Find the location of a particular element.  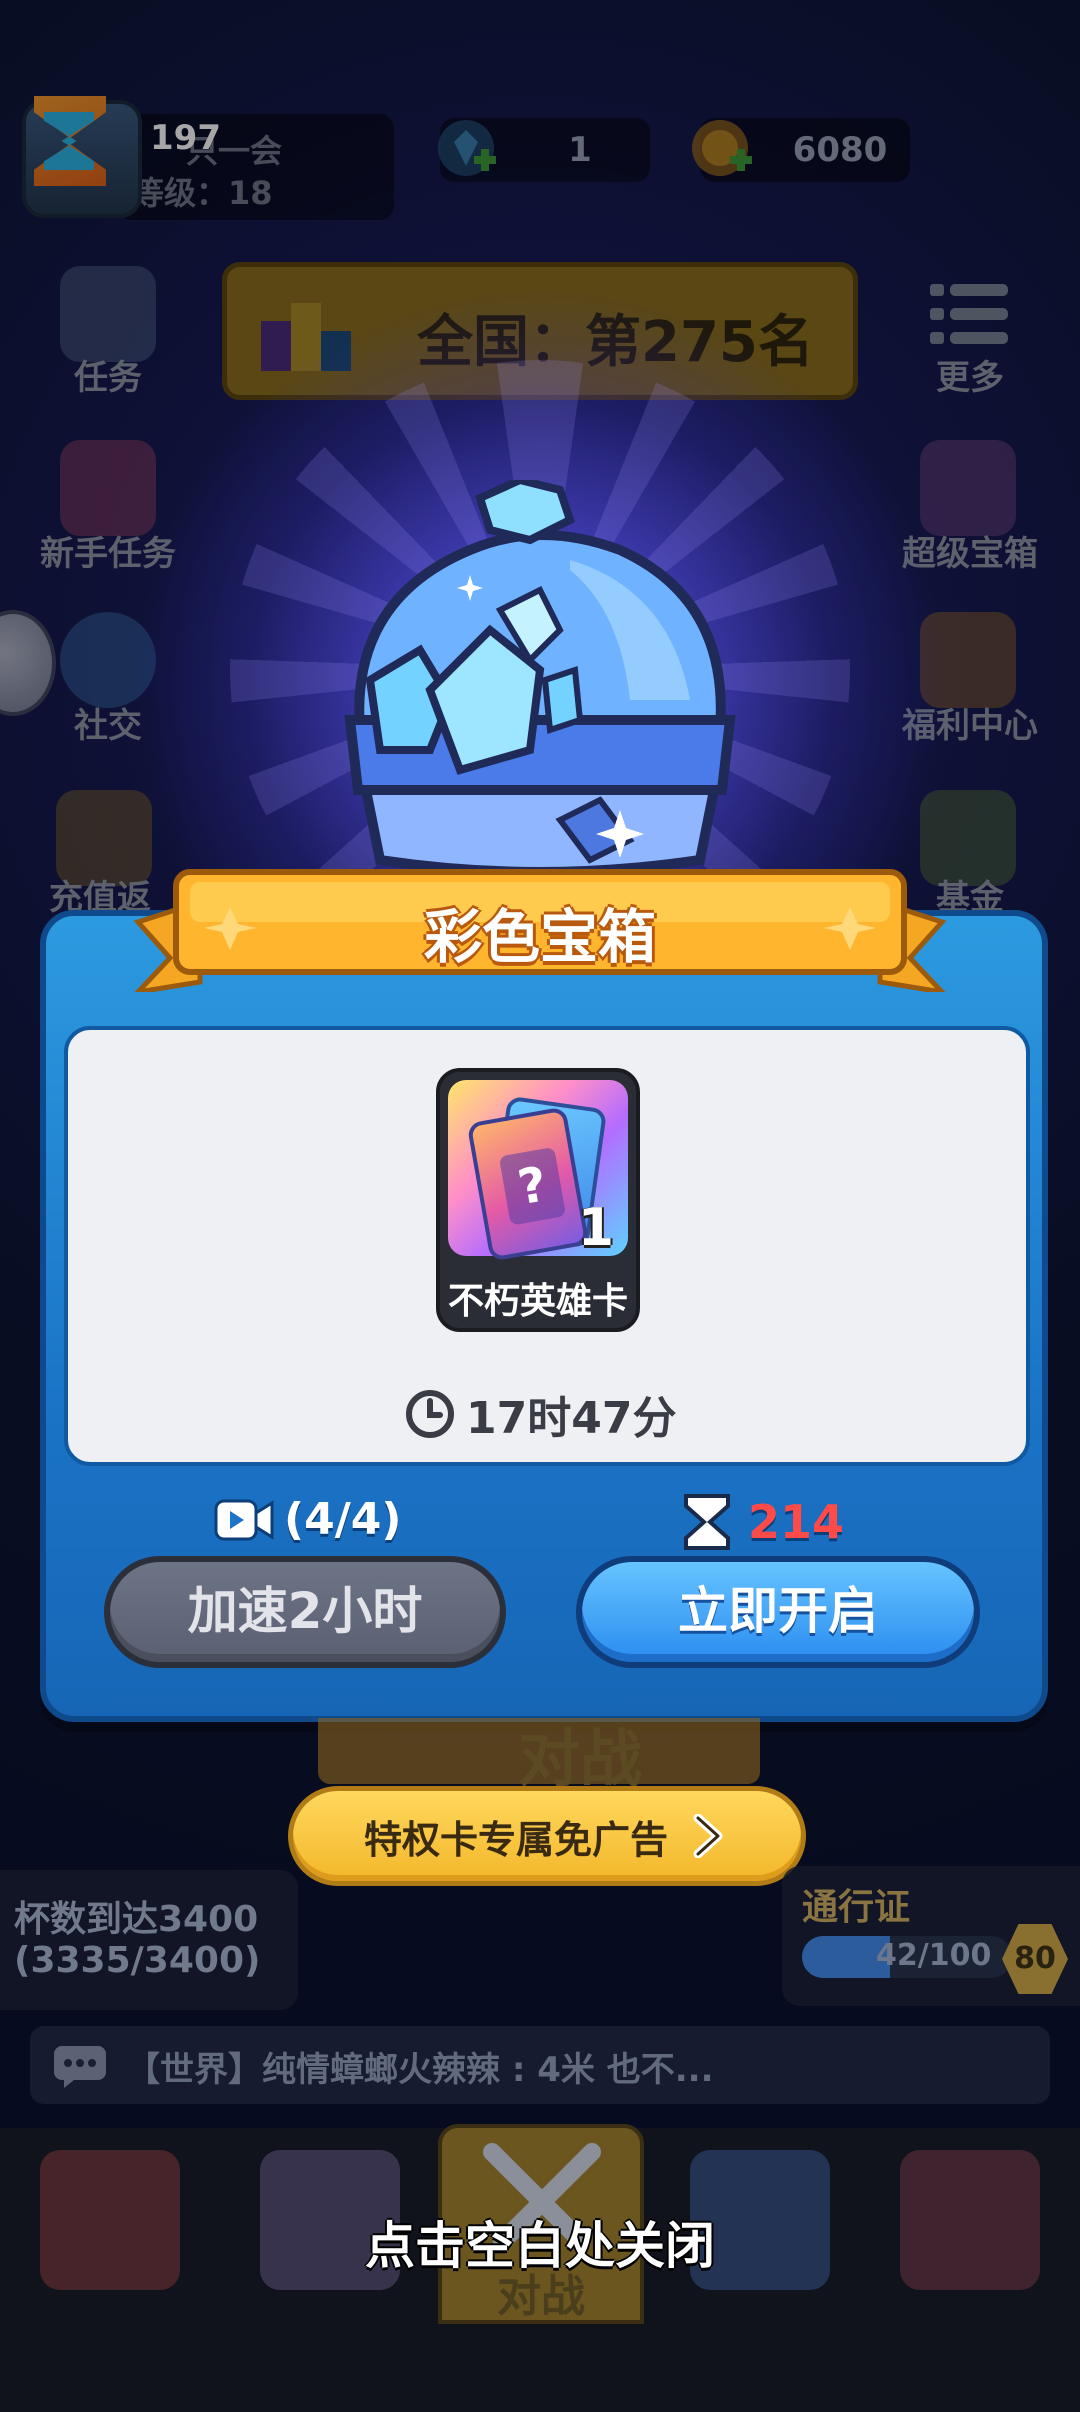

open-timer: 17时47分 is located at coordinates (540, 1414).